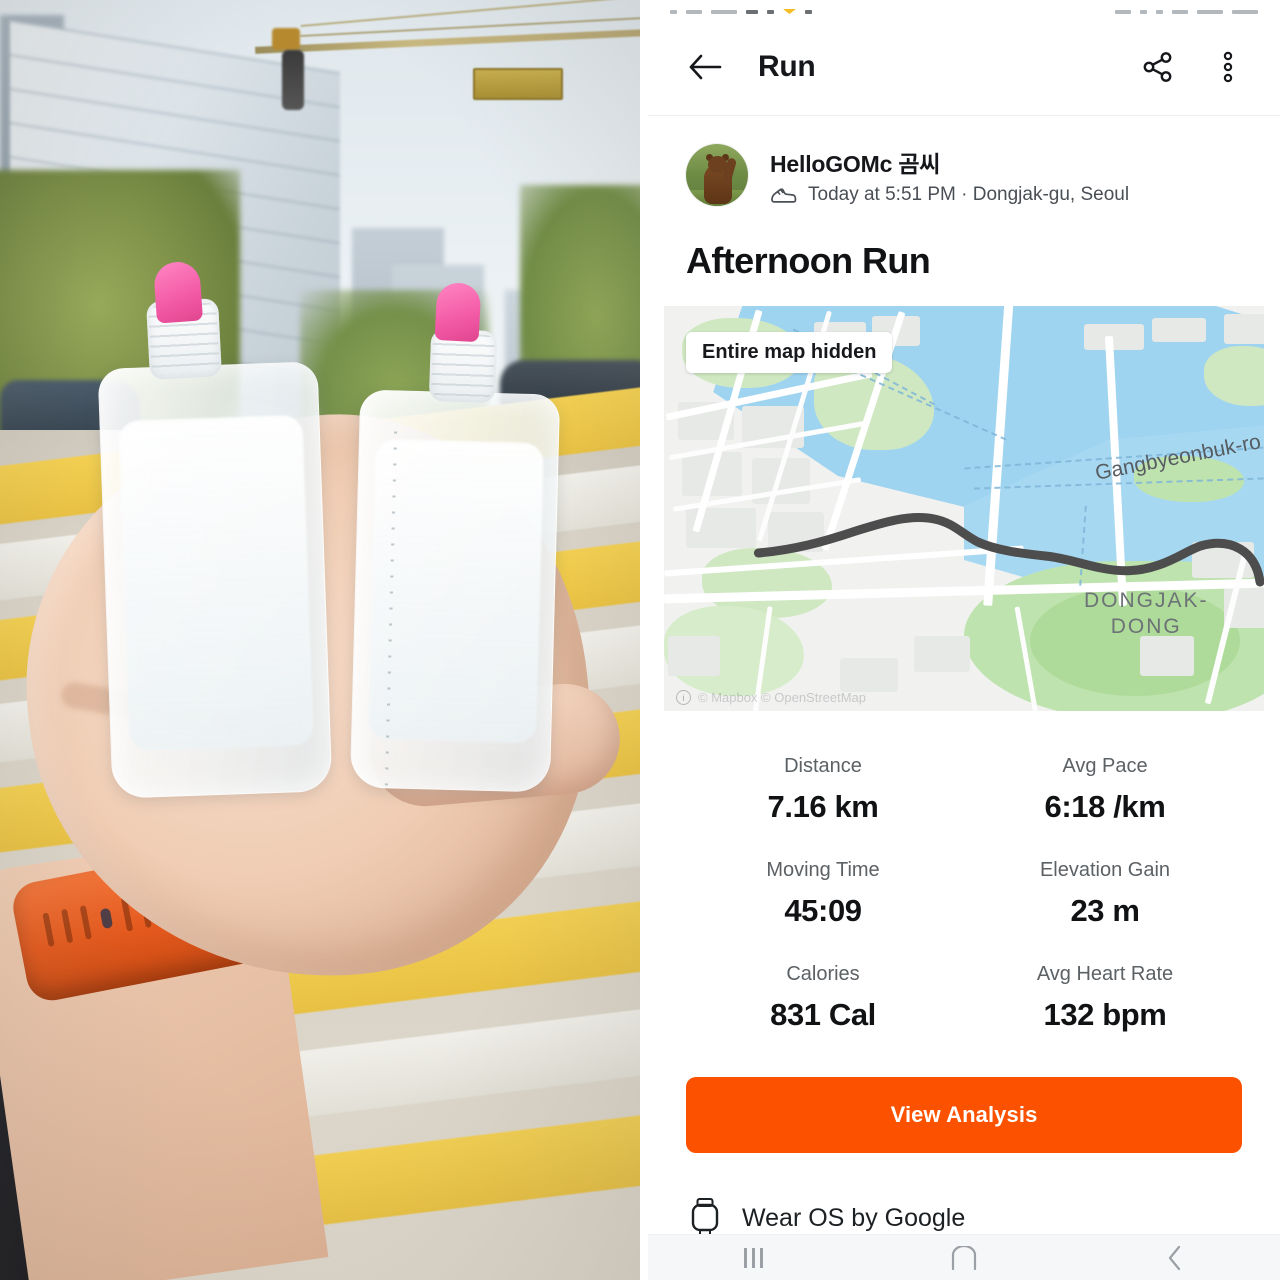 The width and height of the screenshot is (1280, 1280). I want to click on stat-elevation-gain: Elevation Gain 23 m, so click(1105, 897).